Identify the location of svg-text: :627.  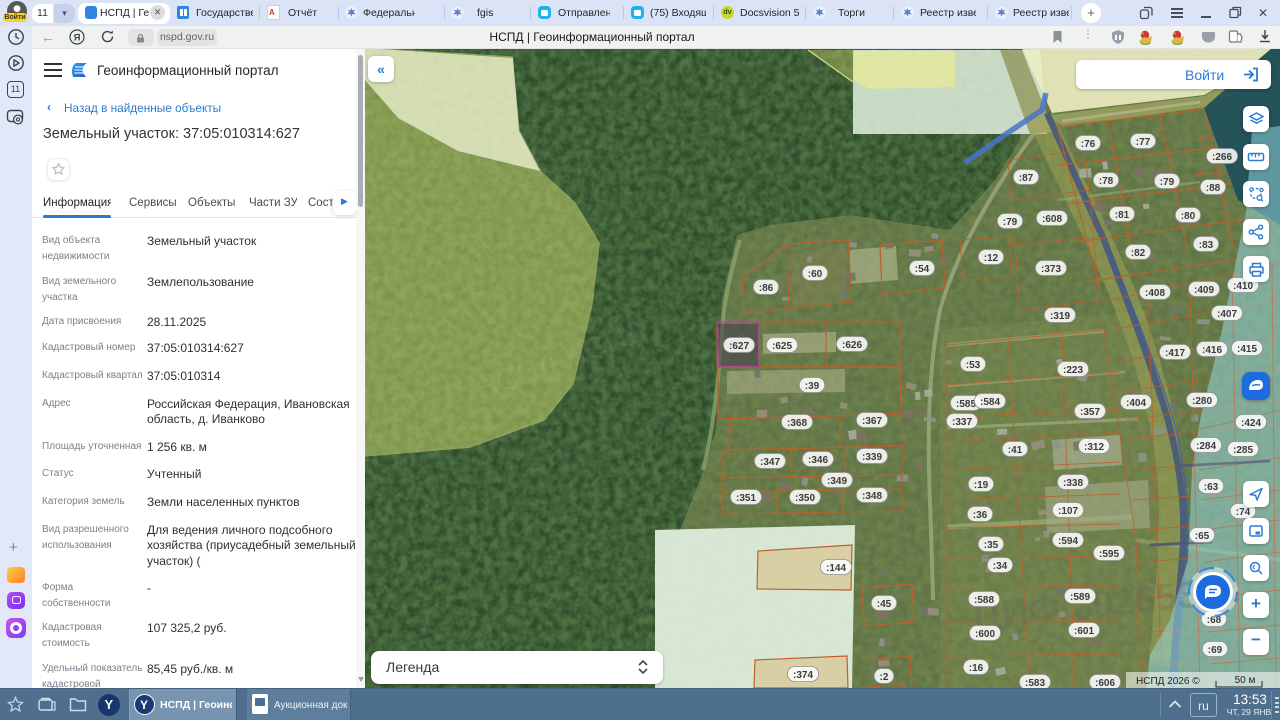
(739, 346).